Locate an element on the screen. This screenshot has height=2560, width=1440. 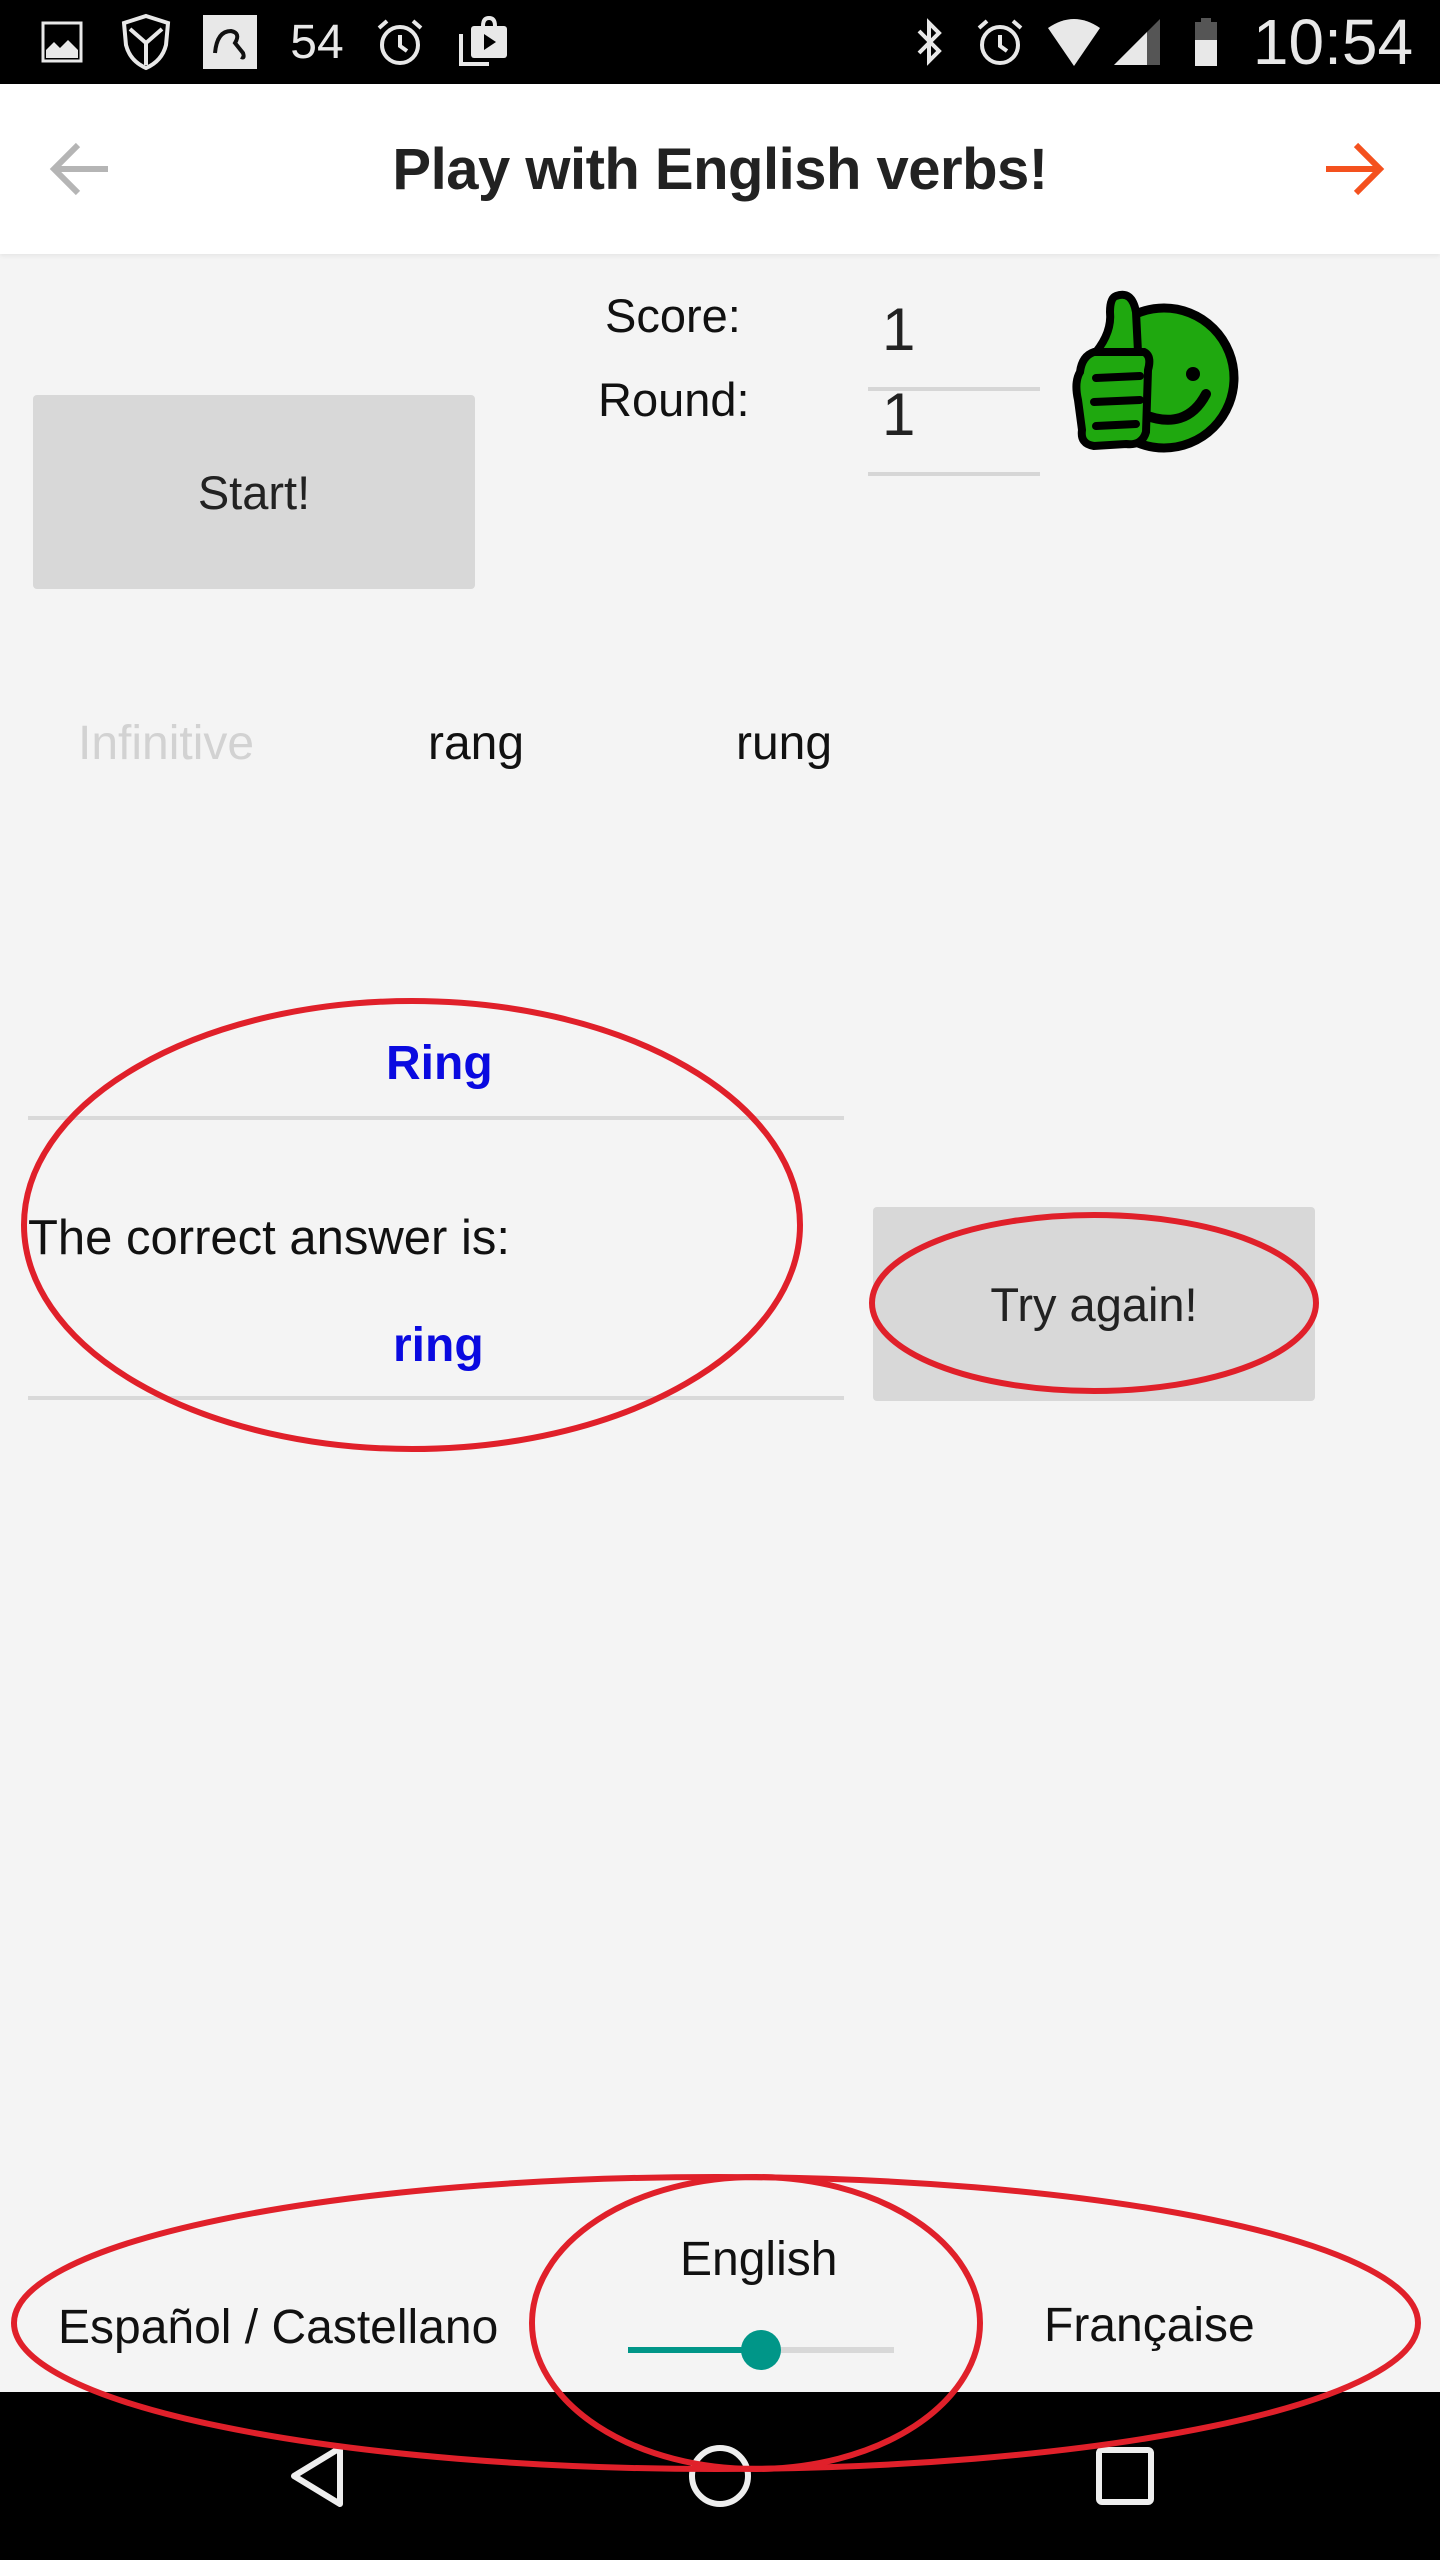
arrow-right-icon is located at coordinates (1355, 169).